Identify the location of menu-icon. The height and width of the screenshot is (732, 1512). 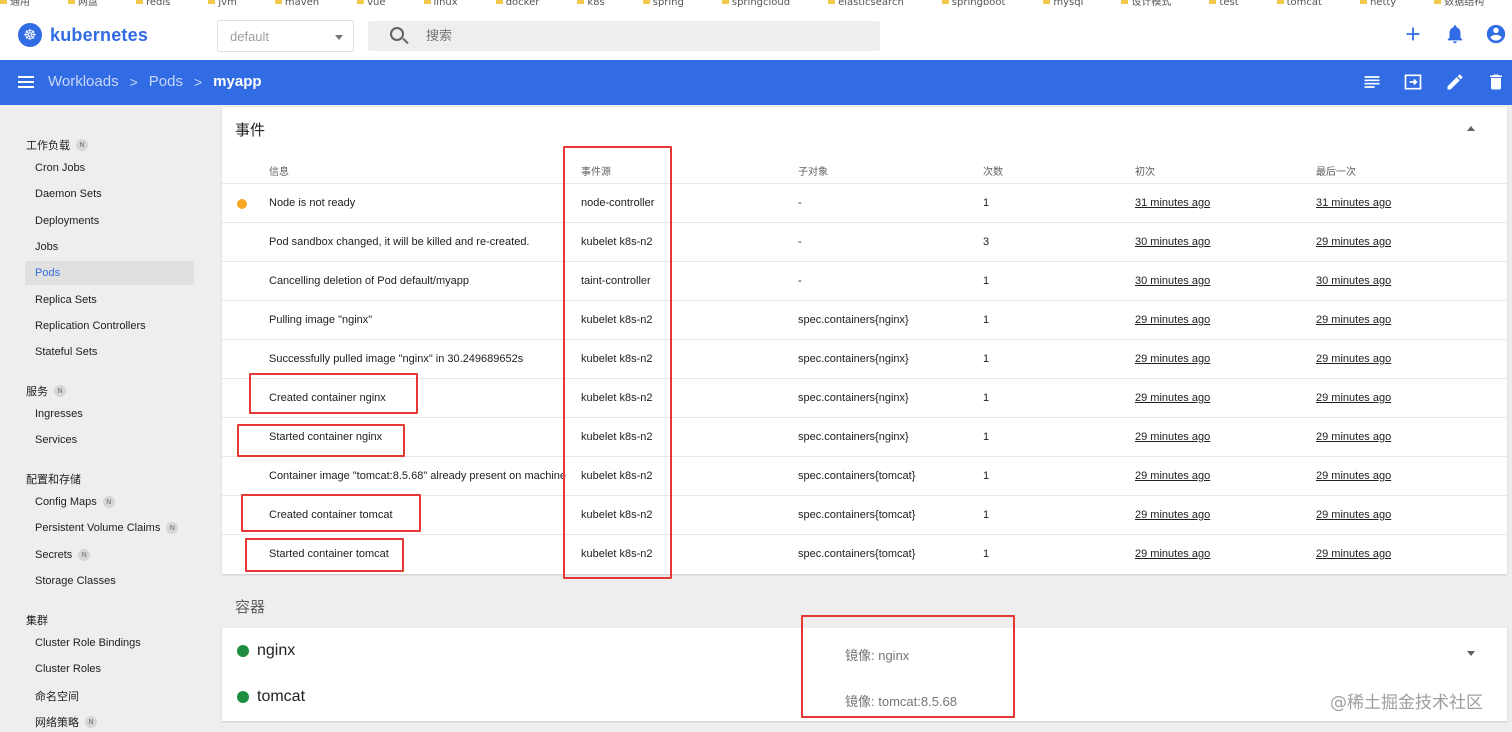
(26, 82).